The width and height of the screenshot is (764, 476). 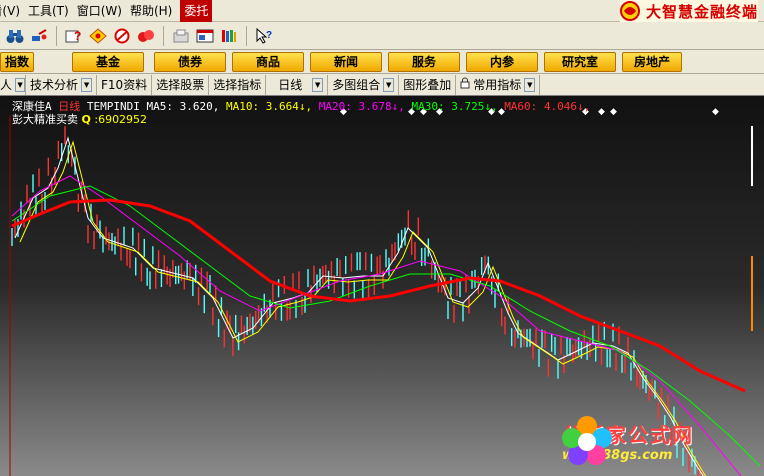 What do you see at coordinates (290, 85) in the screenshot?
I see `tab-period-label: 日线` at bounding box center [290, 85].